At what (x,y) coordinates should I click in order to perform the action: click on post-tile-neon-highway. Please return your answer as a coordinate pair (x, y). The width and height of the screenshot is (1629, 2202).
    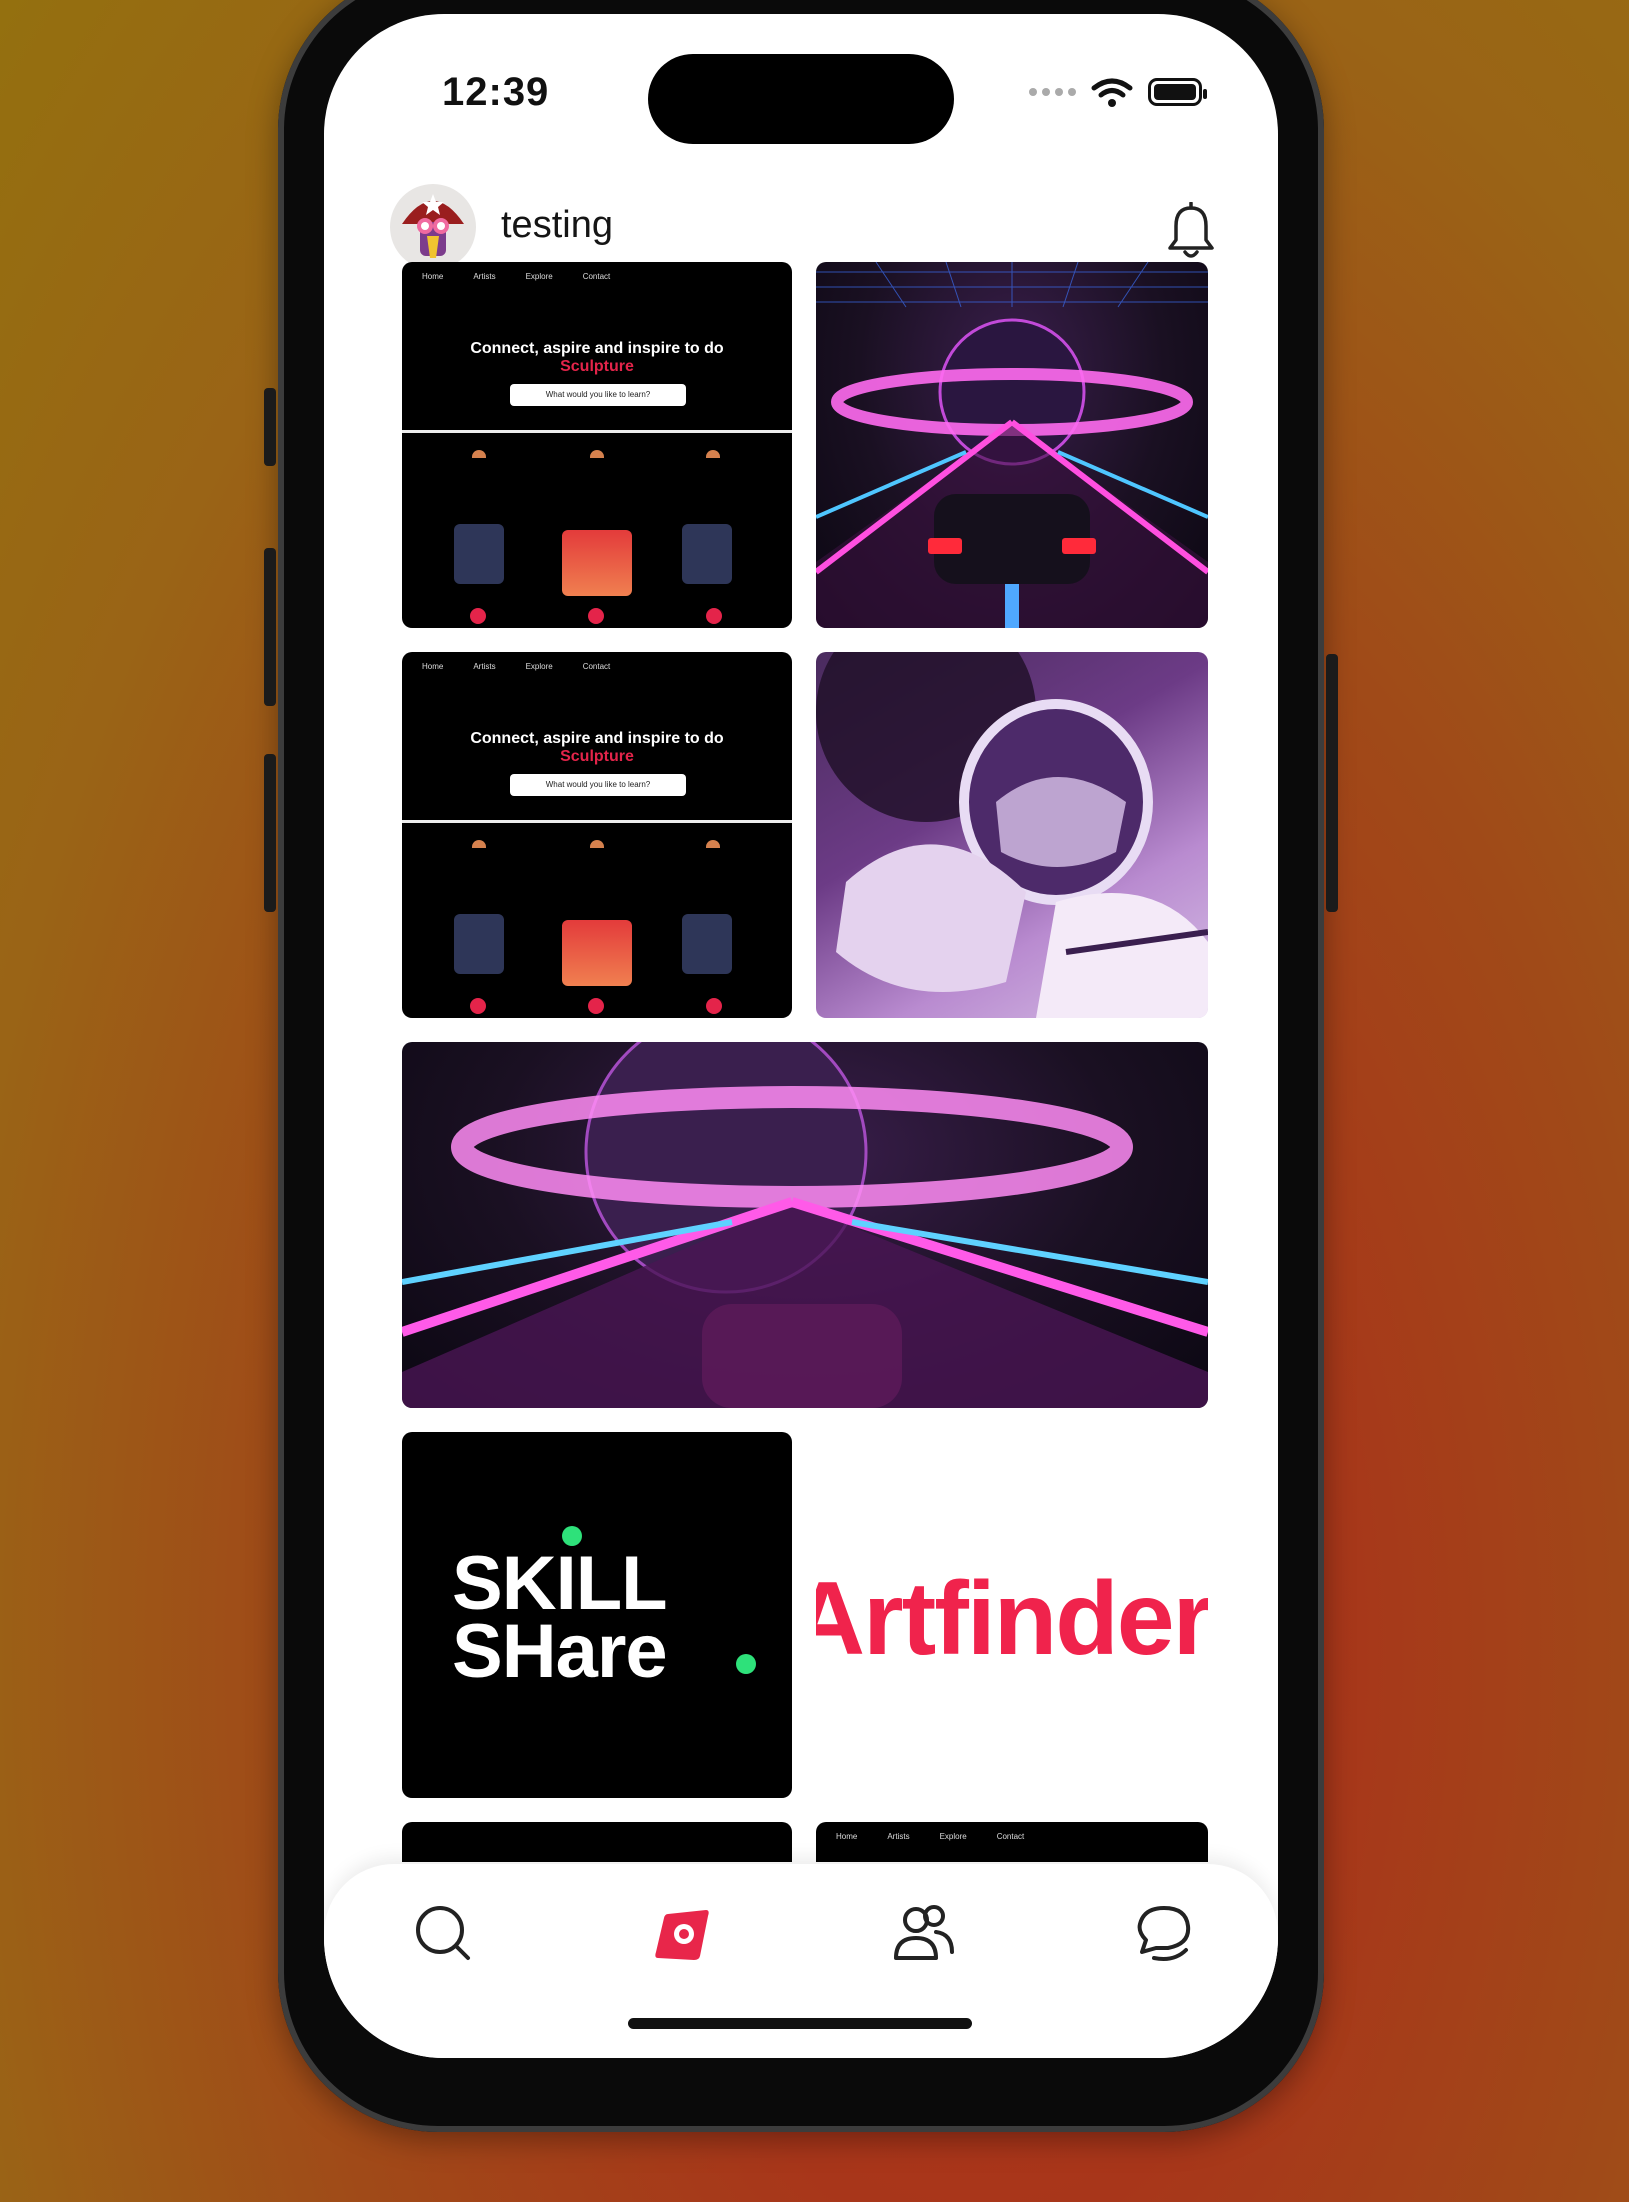
    Looking at the image, I should click on (805, 1225).